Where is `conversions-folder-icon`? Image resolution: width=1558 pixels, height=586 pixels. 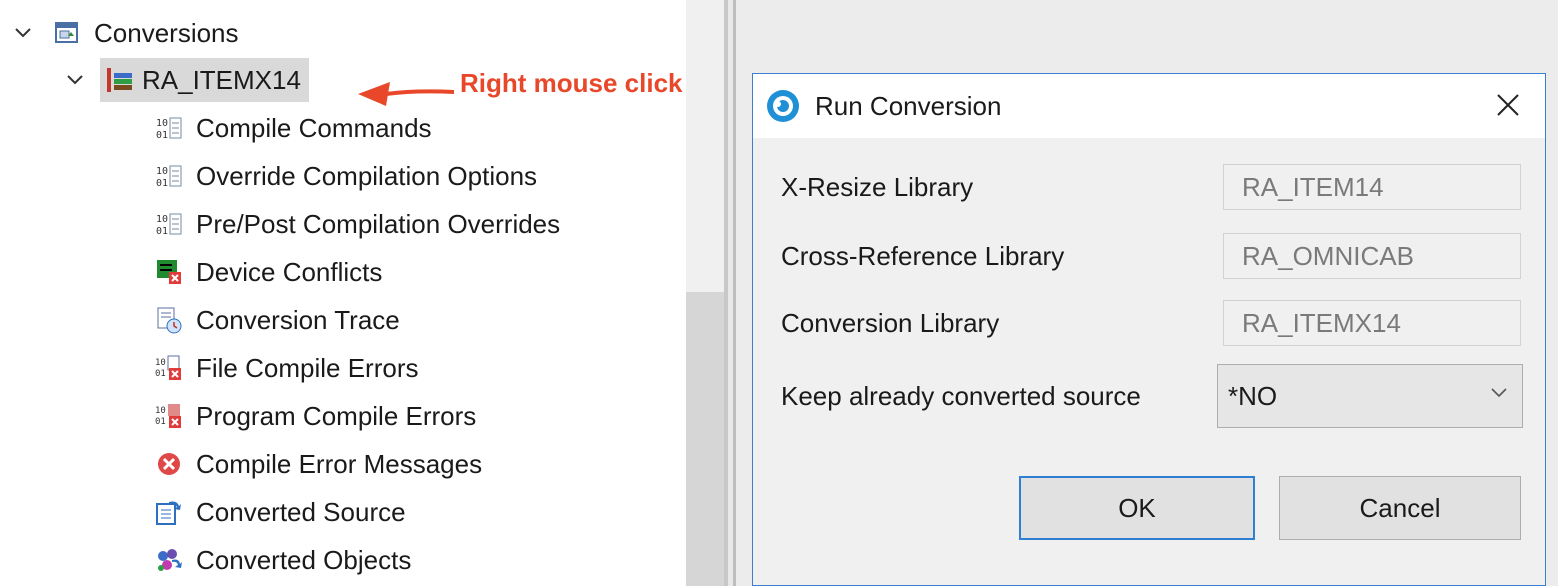
conversions-folder-icon is located at coordinates (67, 33).